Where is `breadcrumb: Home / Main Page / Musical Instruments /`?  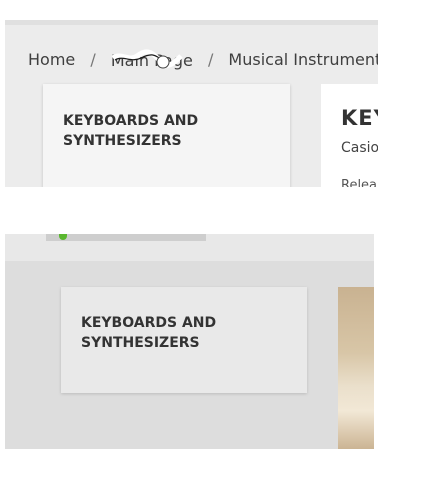 breadcrumb: Home / Main Page / Musical Instruments / is located at coordinates (203, 59).